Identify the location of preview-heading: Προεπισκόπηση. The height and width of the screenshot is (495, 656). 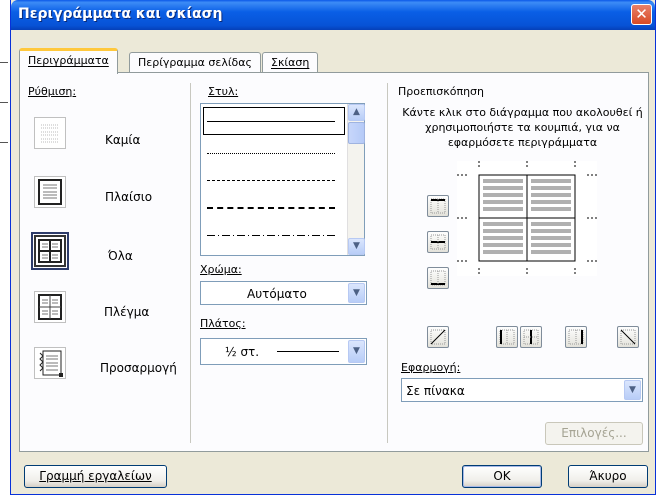
(441, 91).